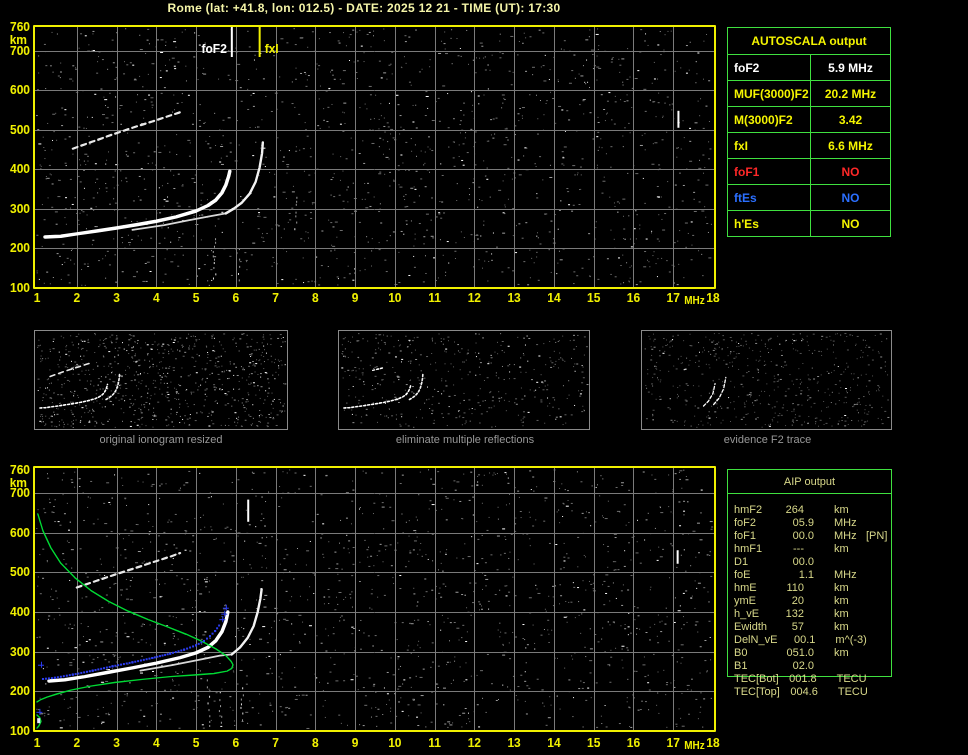 This screenshot has height=755, width=968. Describe the element at coordinates (809, 482) in the screenshot. I see `aip-panel-title: AIP output` at that location.